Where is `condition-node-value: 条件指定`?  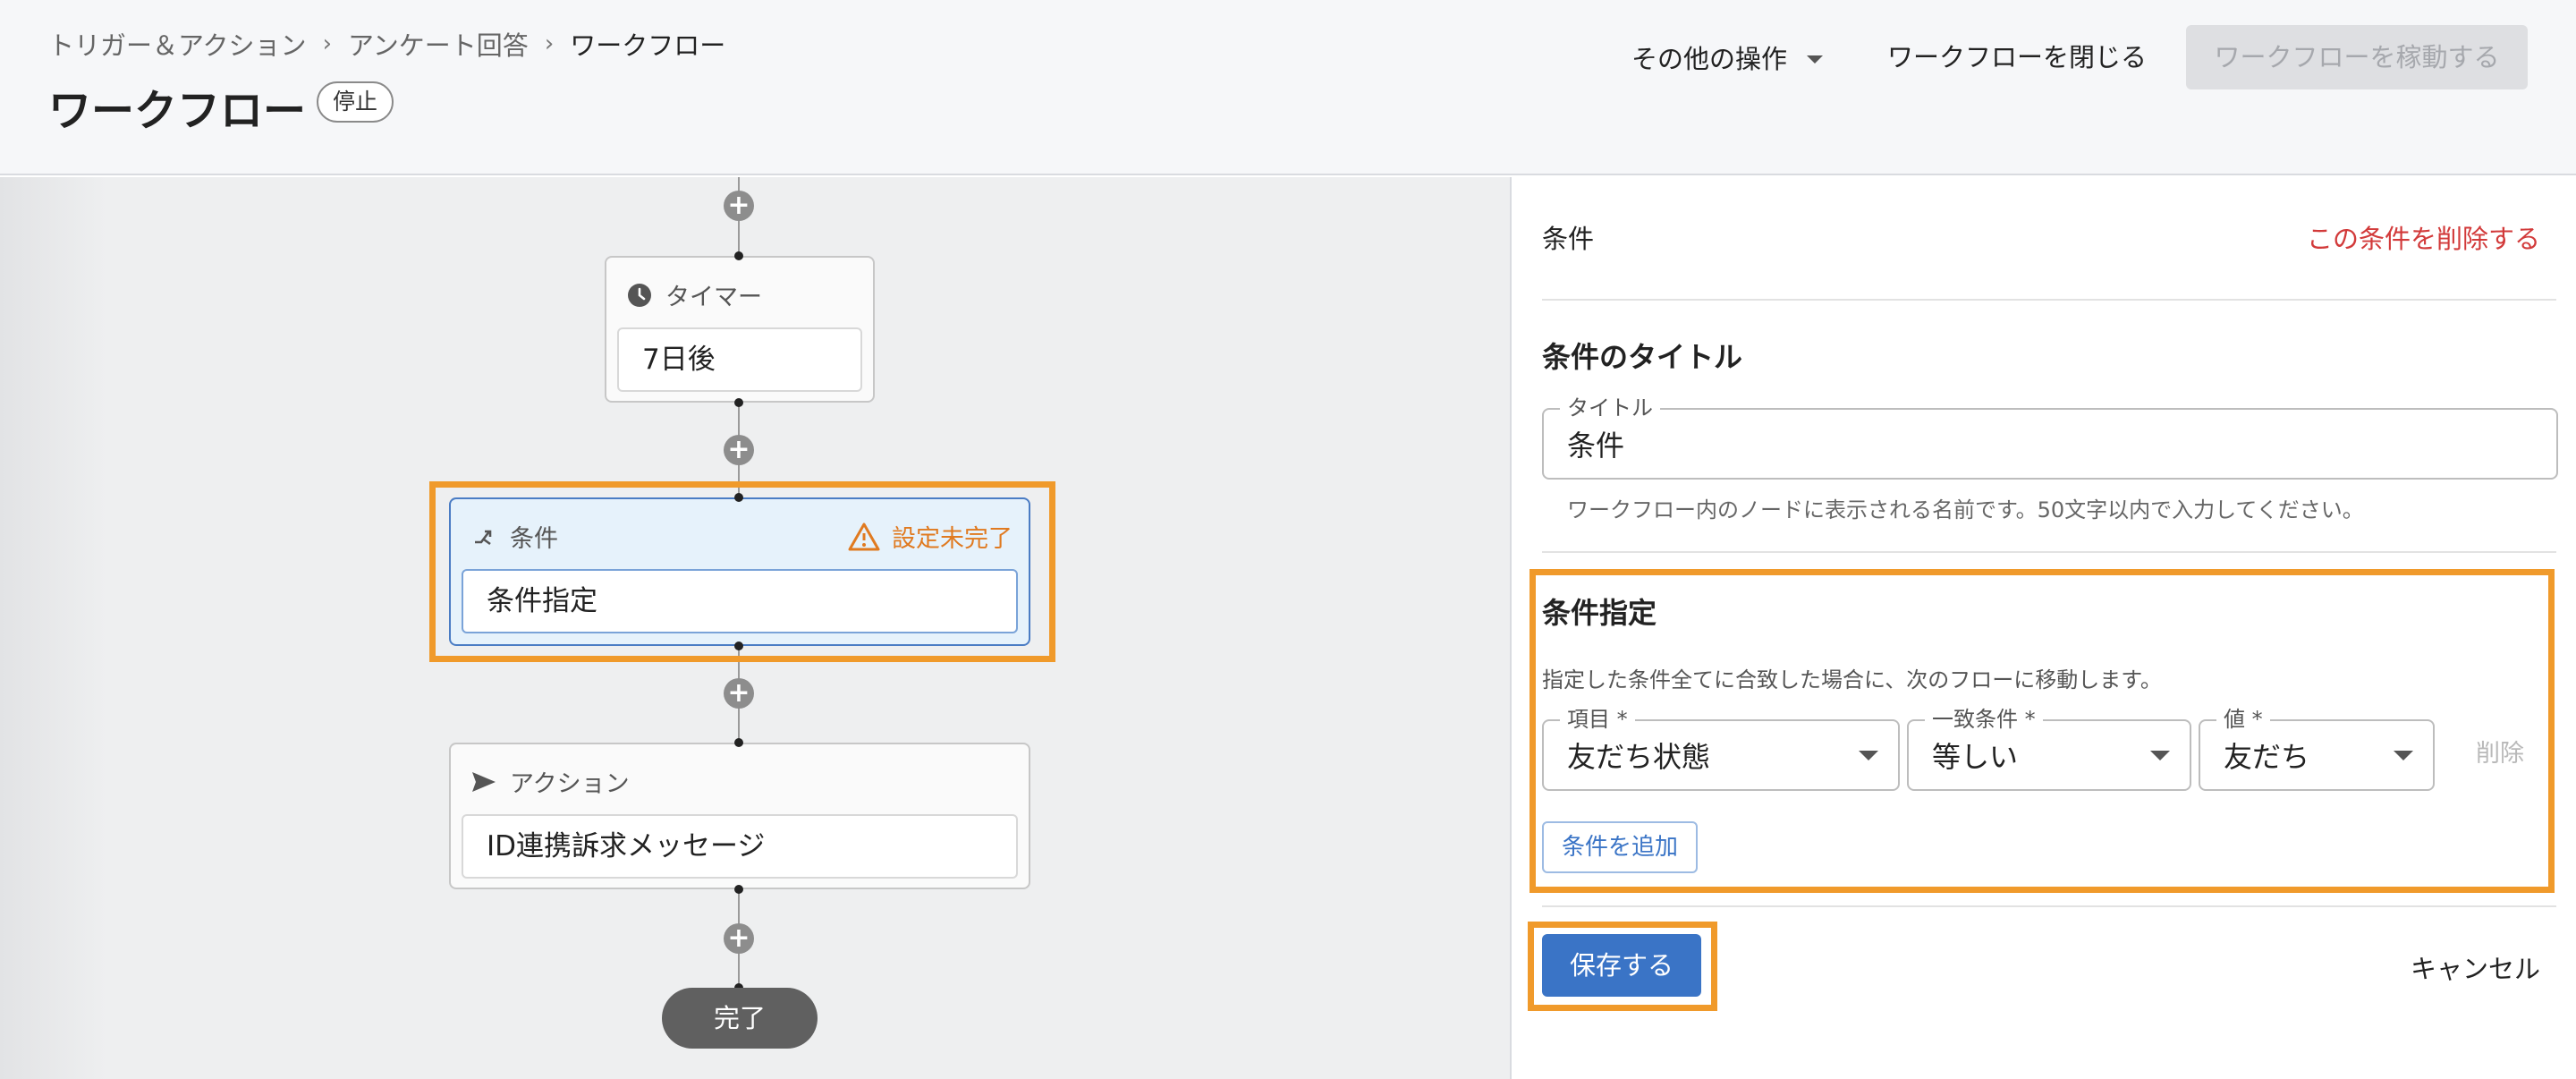
condition-node-value: 条件指定 is located at coordinates (740, 601).